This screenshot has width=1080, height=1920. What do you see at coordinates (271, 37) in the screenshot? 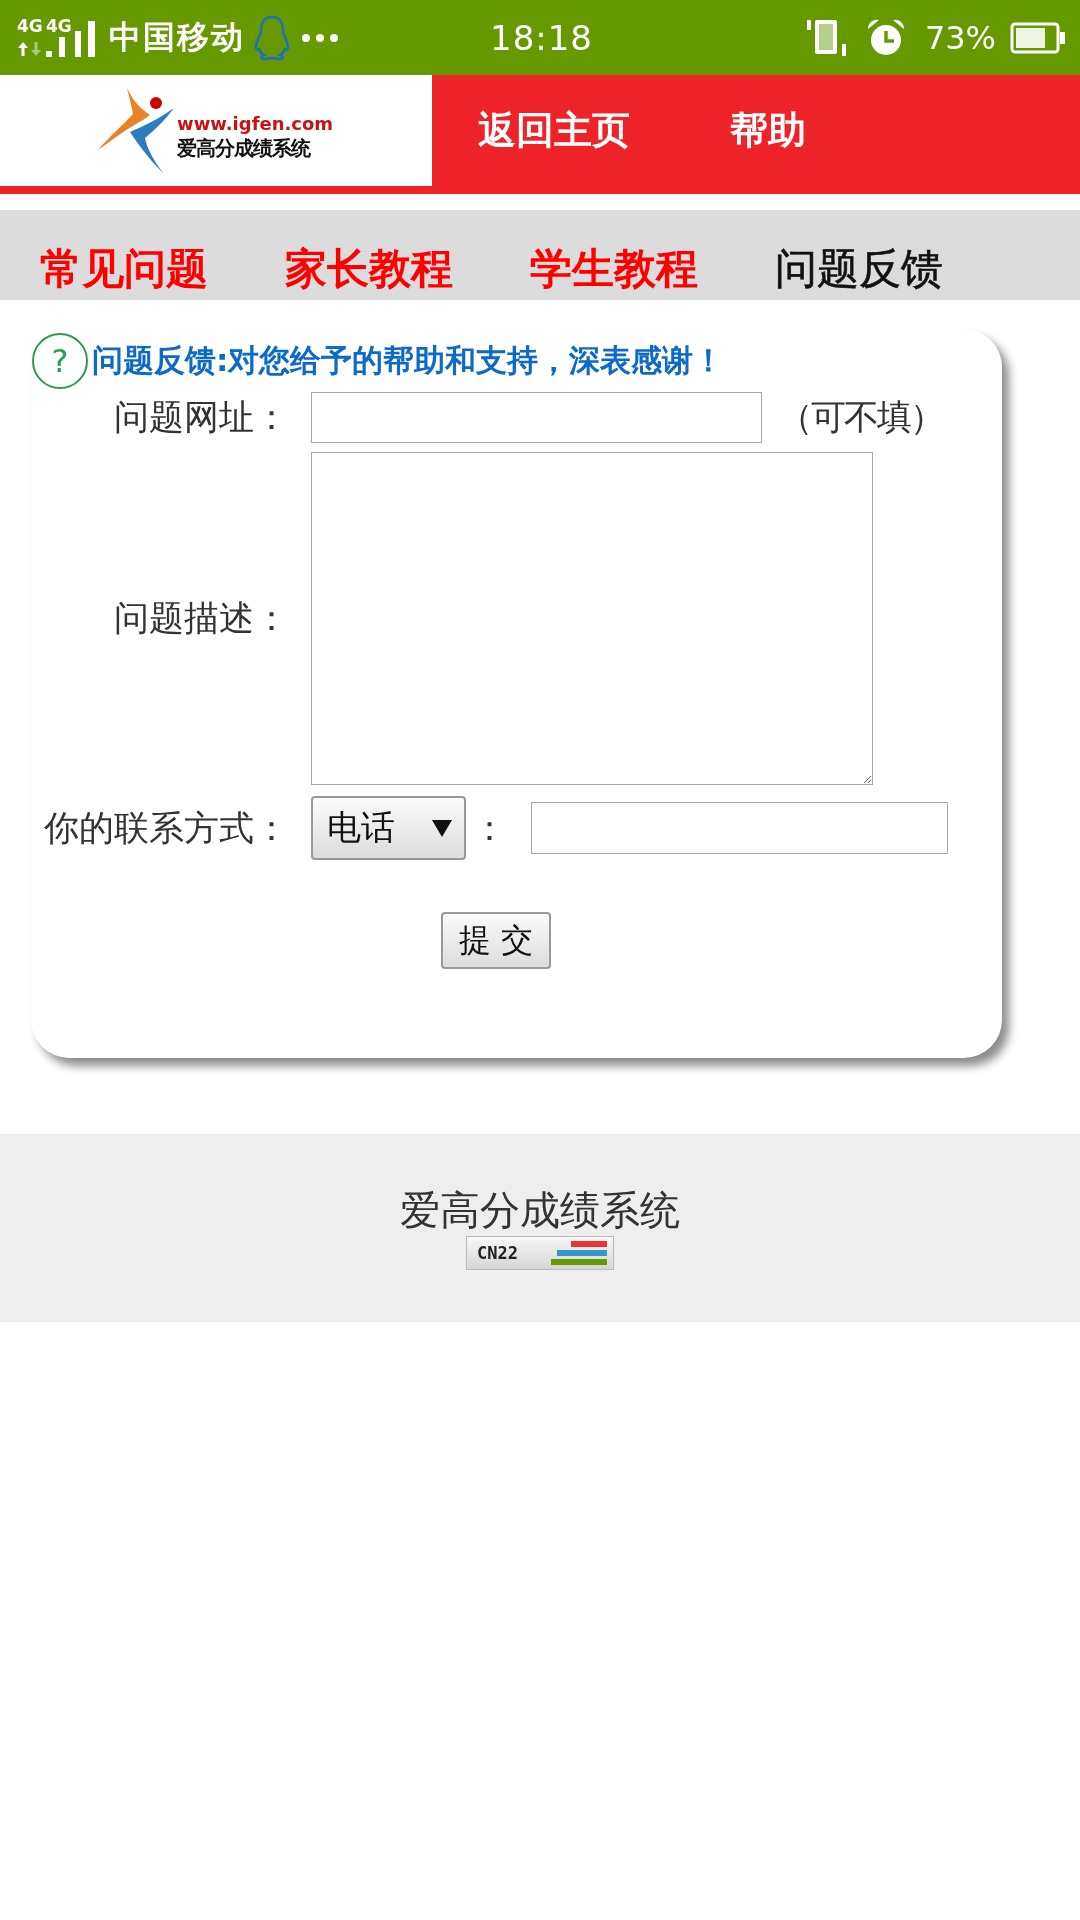
I see `penguin-icon` at bounding box center [271, 37].